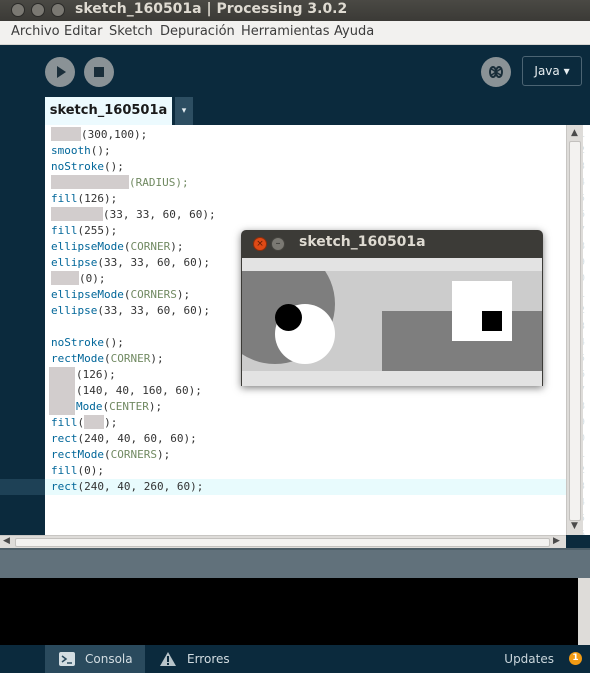  Describe the element at coordinates (22, 487) in the screenshot. I see `current-line-gutter` at that location.